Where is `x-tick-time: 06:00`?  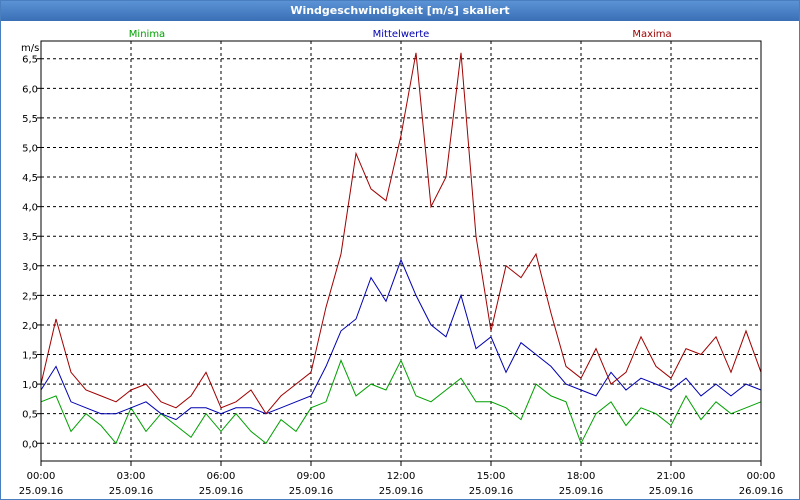 x-tick-time: 06:00 is located at coordinates (221, 476).